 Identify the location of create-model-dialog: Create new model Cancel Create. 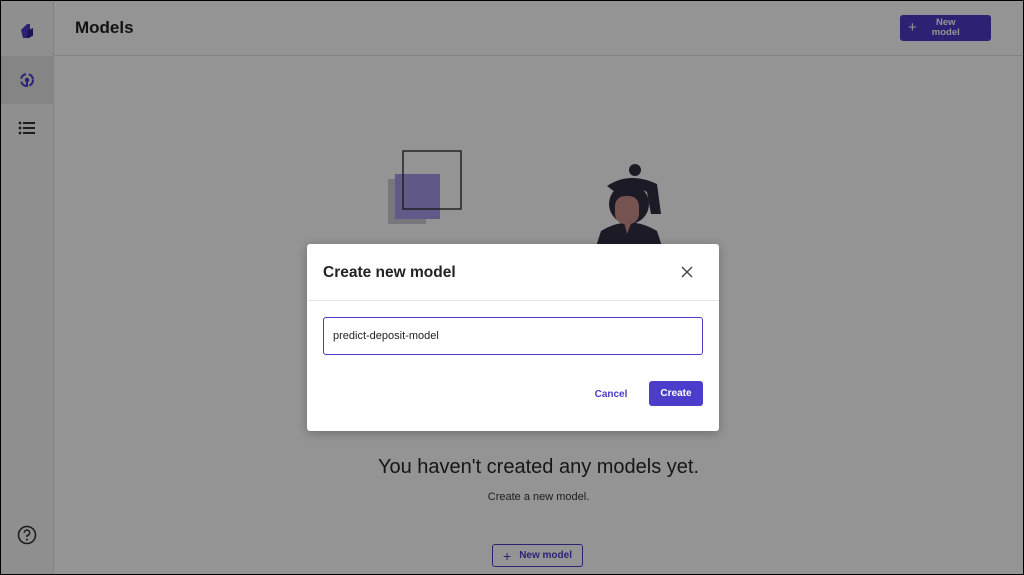
(513, 337).